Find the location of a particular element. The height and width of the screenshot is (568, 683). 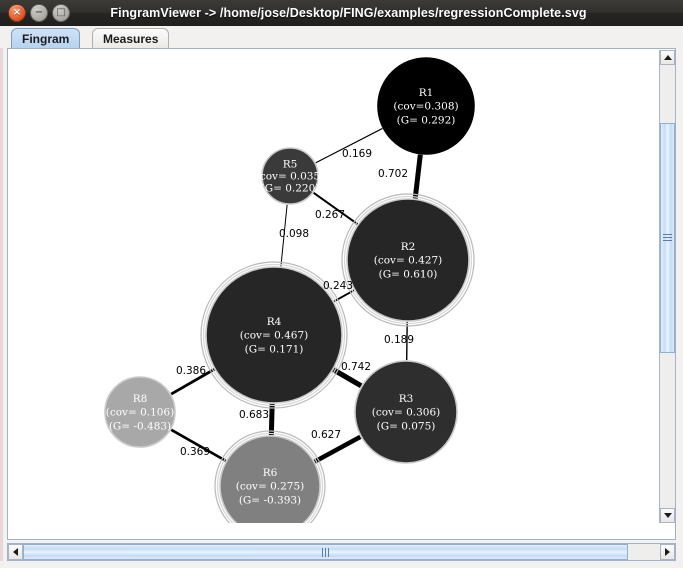

arrow-down-icon is located at coordinates (667, 515).